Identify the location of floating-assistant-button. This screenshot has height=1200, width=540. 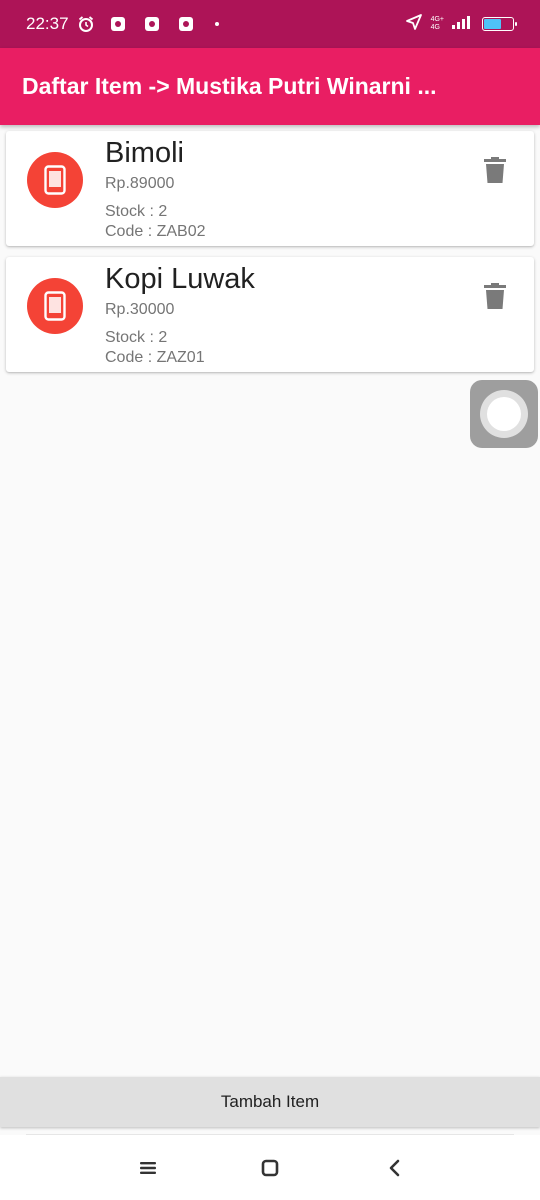
(504, 414).